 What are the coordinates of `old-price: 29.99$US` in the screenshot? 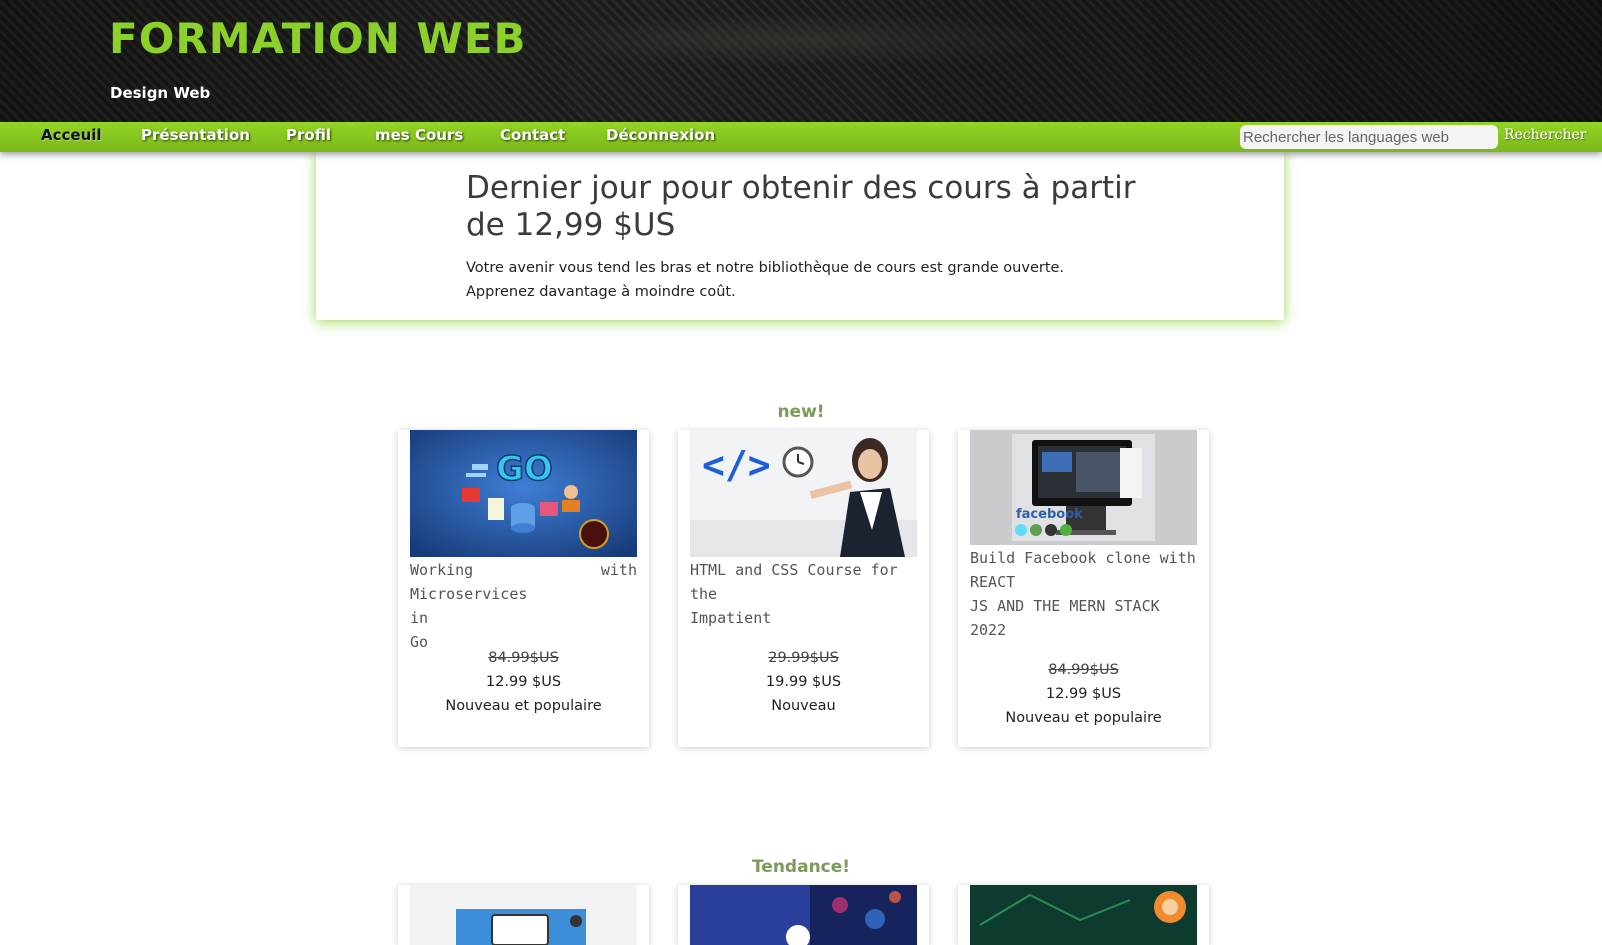 It's located at (803, 658).